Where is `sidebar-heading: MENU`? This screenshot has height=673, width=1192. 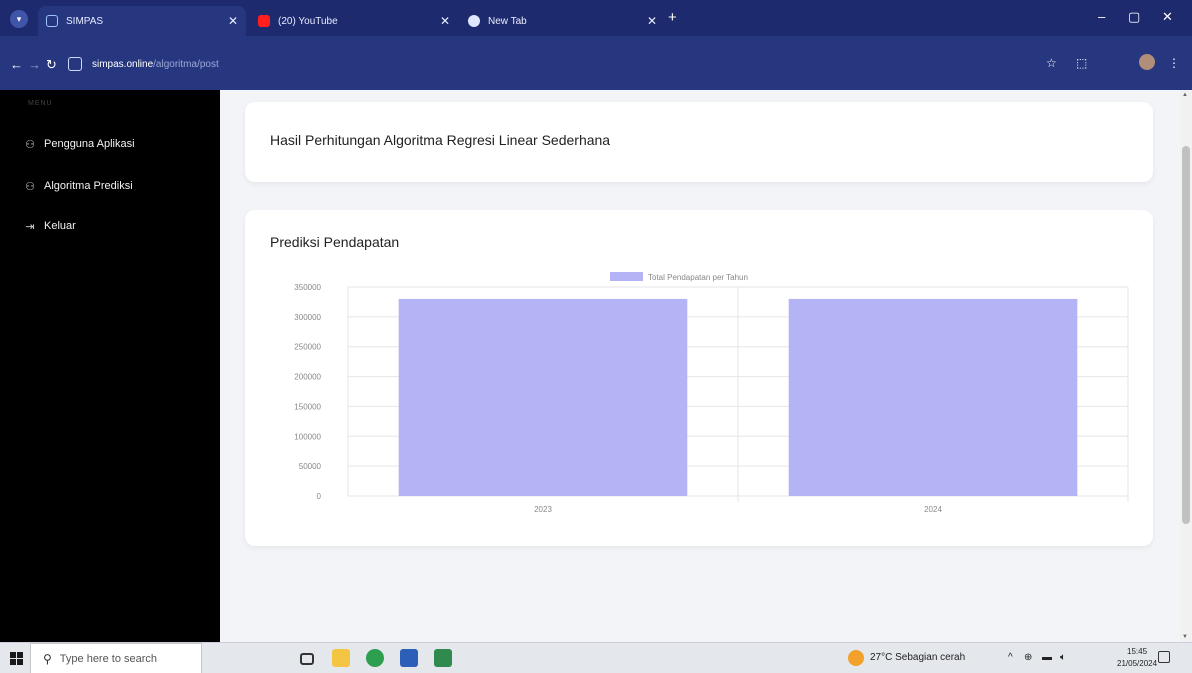 sidebar-heading: MENU is located at coordinates (40, 103).